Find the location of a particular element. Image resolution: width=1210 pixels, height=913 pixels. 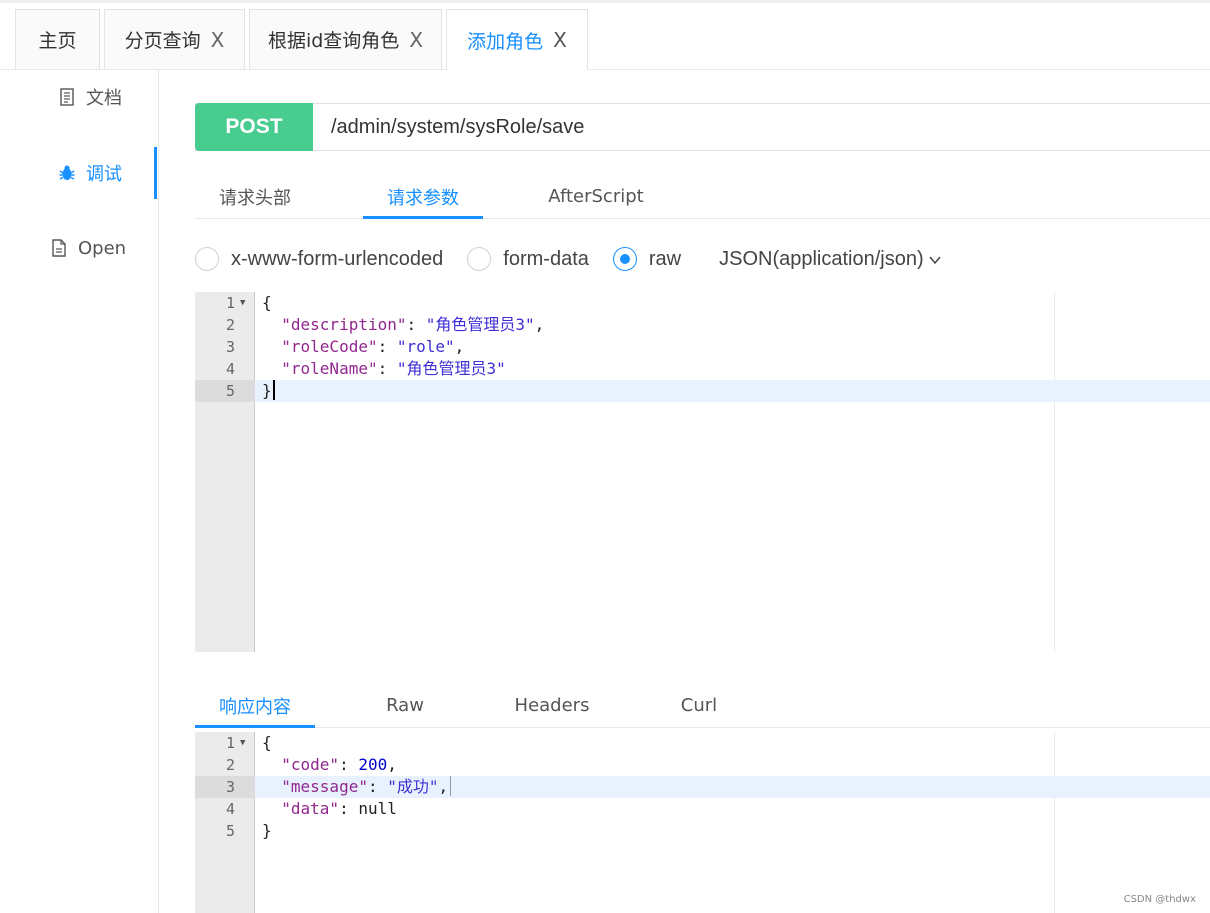

sidebar-item-label: 调试 is located at coordinates (104, 174).